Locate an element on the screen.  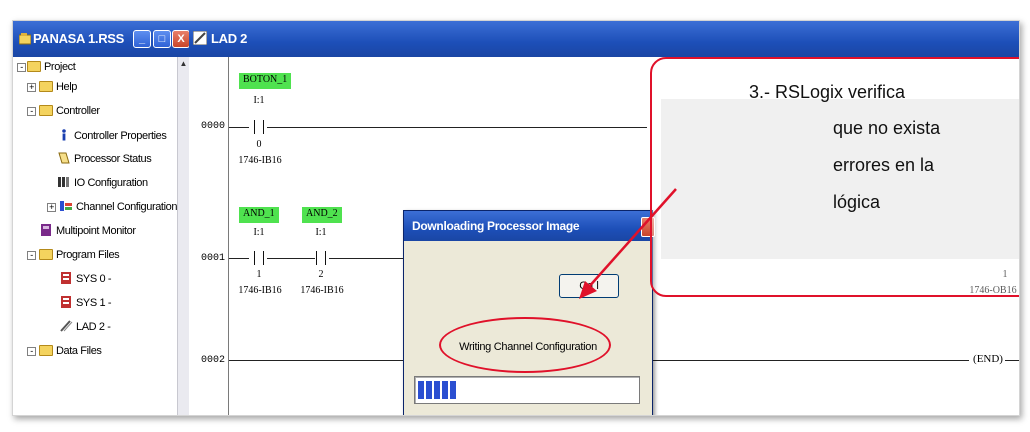
contact-bit: 0 is located at coordinates (259, 144).